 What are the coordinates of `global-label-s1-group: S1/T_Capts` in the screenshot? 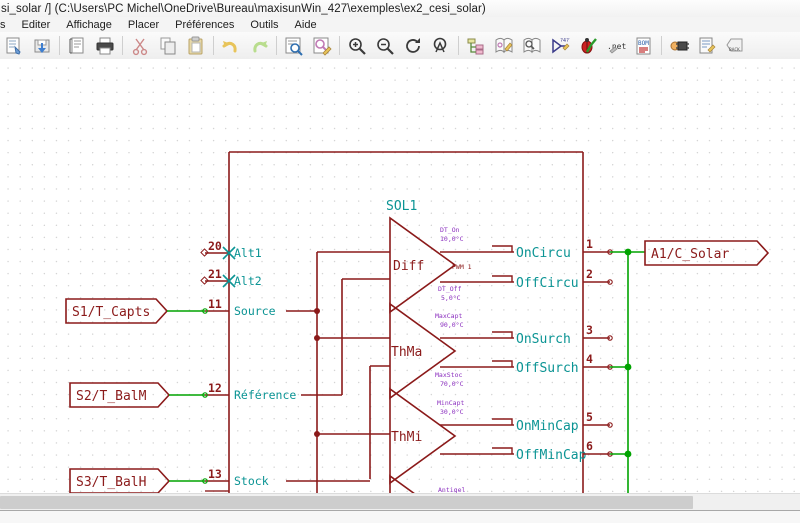 It's located at (135, 311).